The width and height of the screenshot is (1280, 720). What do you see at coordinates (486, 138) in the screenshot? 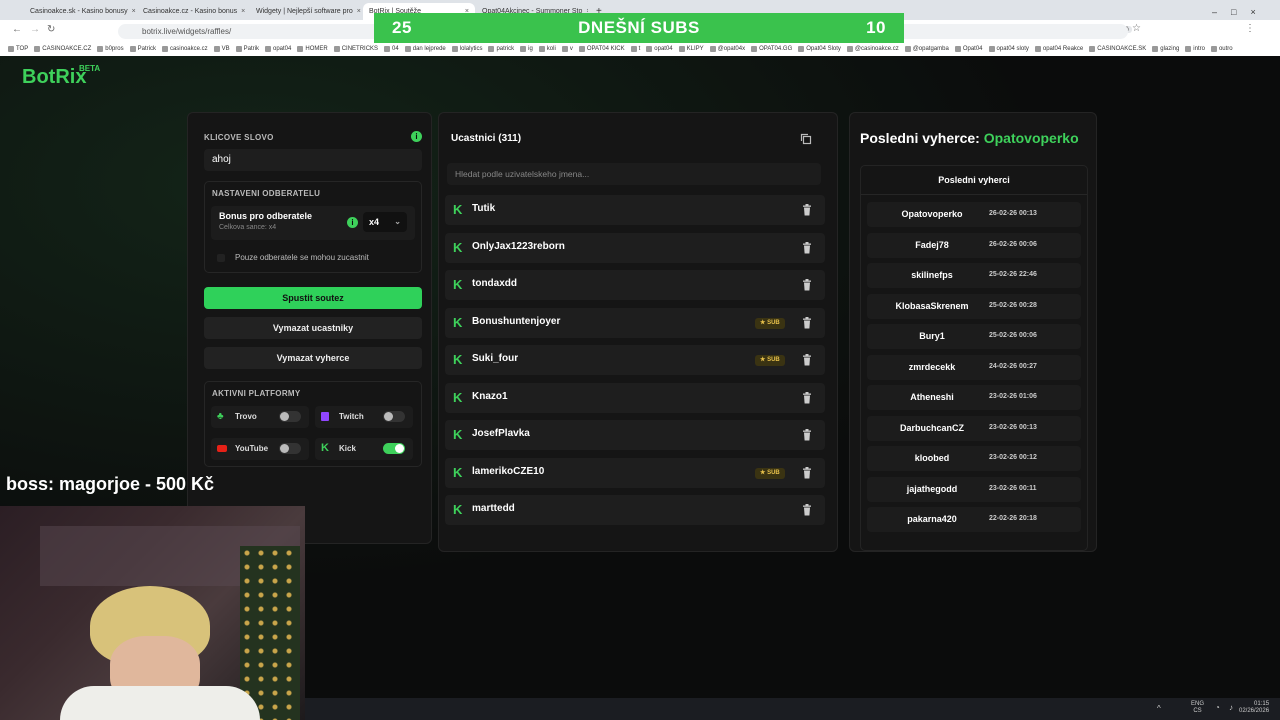
I see `participants-title: Ucastnici (311)` at bounding box center [486, 138].